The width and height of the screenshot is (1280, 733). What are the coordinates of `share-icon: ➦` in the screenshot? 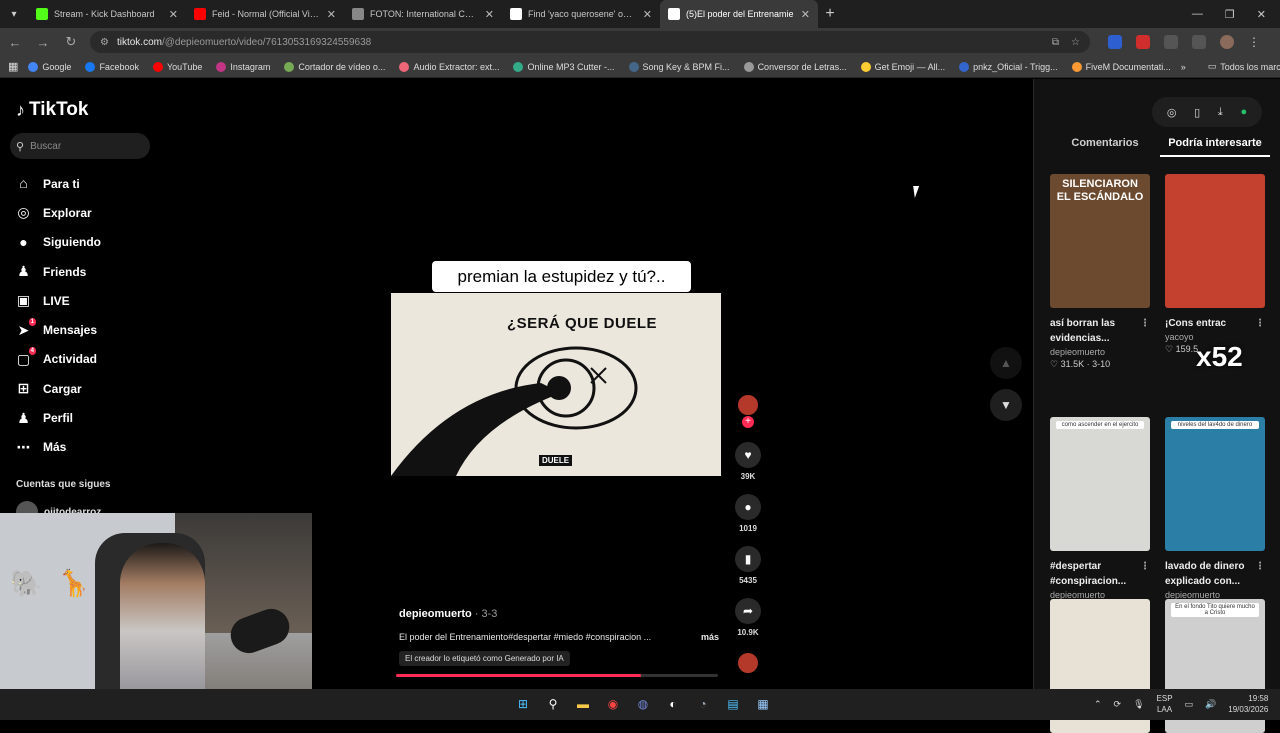 It's located at (748, 611).